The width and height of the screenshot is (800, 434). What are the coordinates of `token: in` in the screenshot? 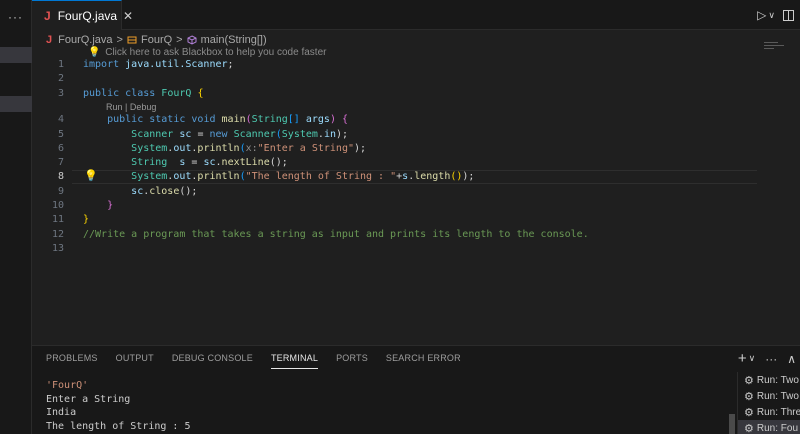 It's located at (329, 134).